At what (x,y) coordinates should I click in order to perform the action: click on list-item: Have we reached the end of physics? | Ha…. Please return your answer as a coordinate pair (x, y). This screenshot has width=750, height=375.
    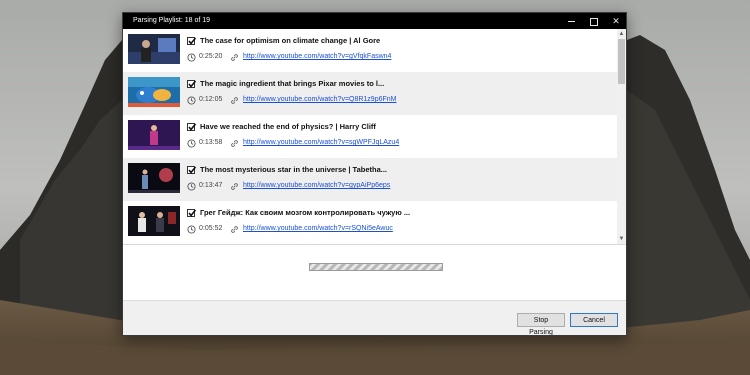
    Looking at the image, I should click on (370, 136).